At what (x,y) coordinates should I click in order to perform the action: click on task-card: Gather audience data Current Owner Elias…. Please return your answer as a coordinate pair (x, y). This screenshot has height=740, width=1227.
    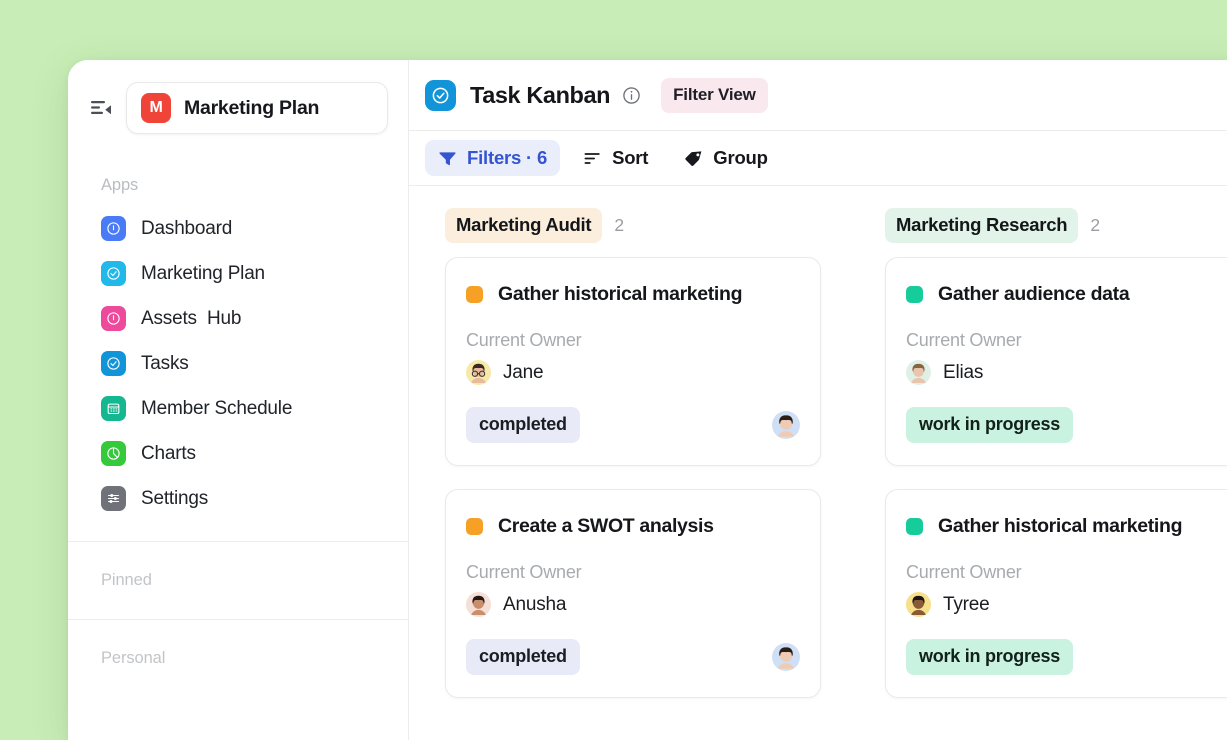
    Looking at the image, I should click on (1056, 361).